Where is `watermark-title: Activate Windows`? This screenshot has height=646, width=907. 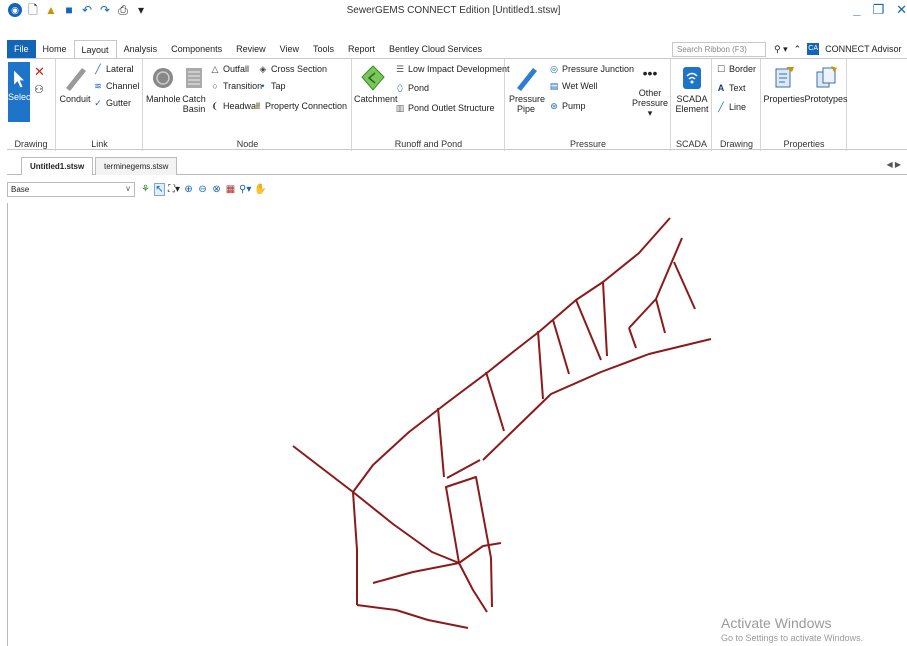
watermark-title: Activate Windows is located at coordinates (776, 623).